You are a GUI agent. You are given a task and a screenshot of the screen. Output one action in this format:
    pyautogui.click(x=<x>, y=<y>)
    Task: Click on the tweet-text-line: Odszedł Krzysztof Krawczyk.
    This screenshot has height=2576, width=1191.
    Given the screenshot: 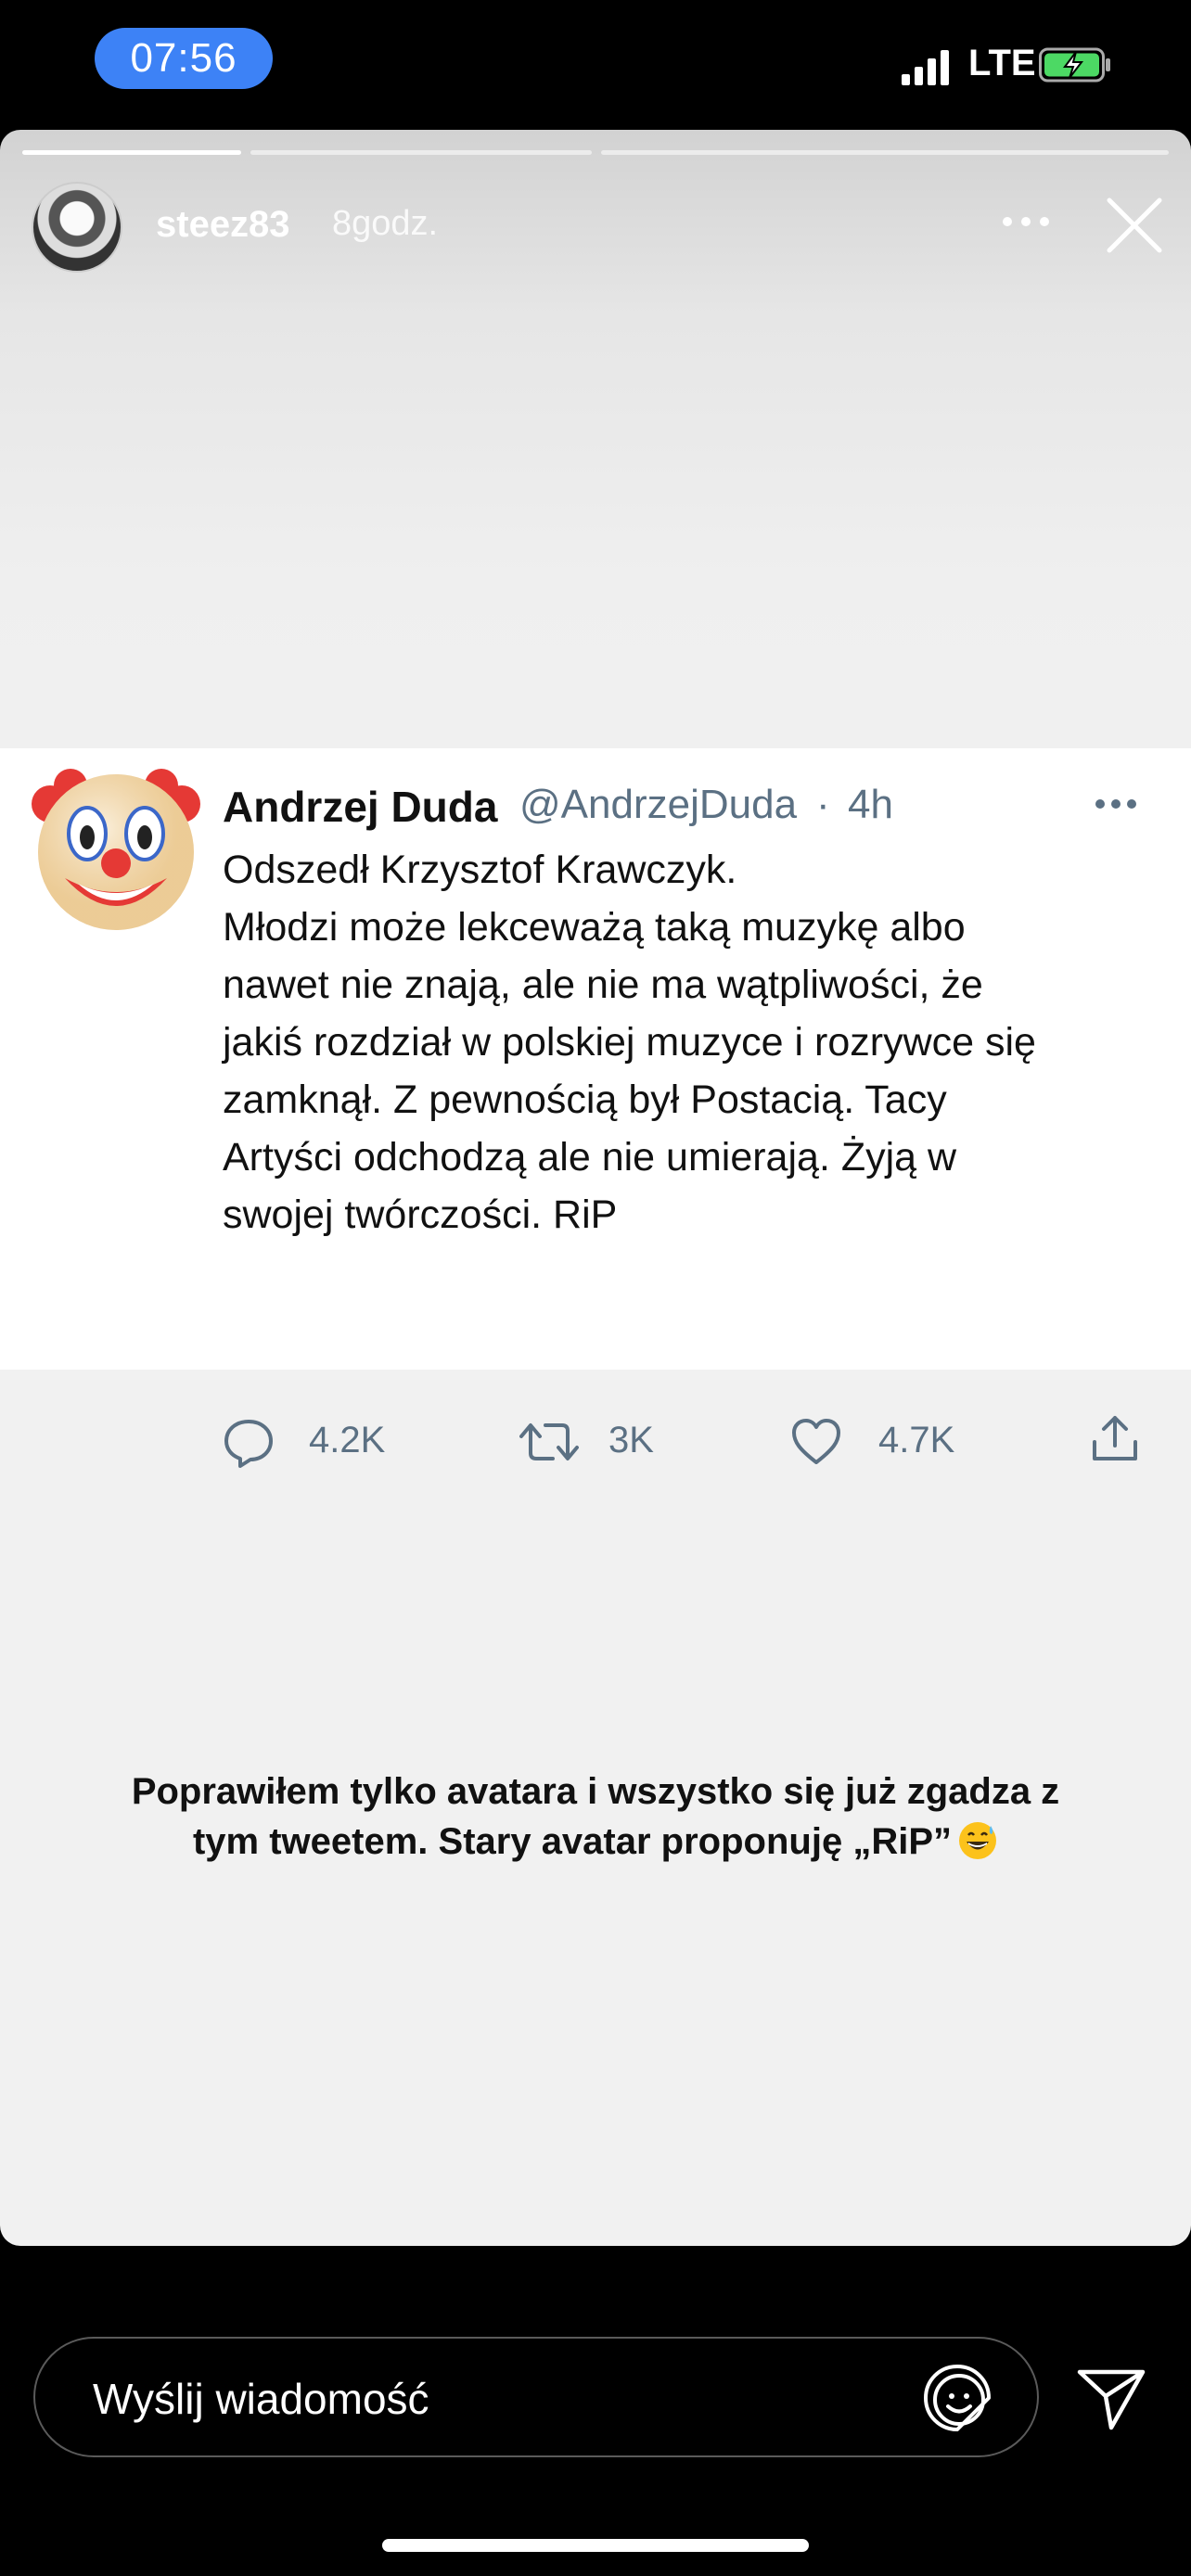 What is the action you would take?
    pyautogui.click(x=480, y=870)
    